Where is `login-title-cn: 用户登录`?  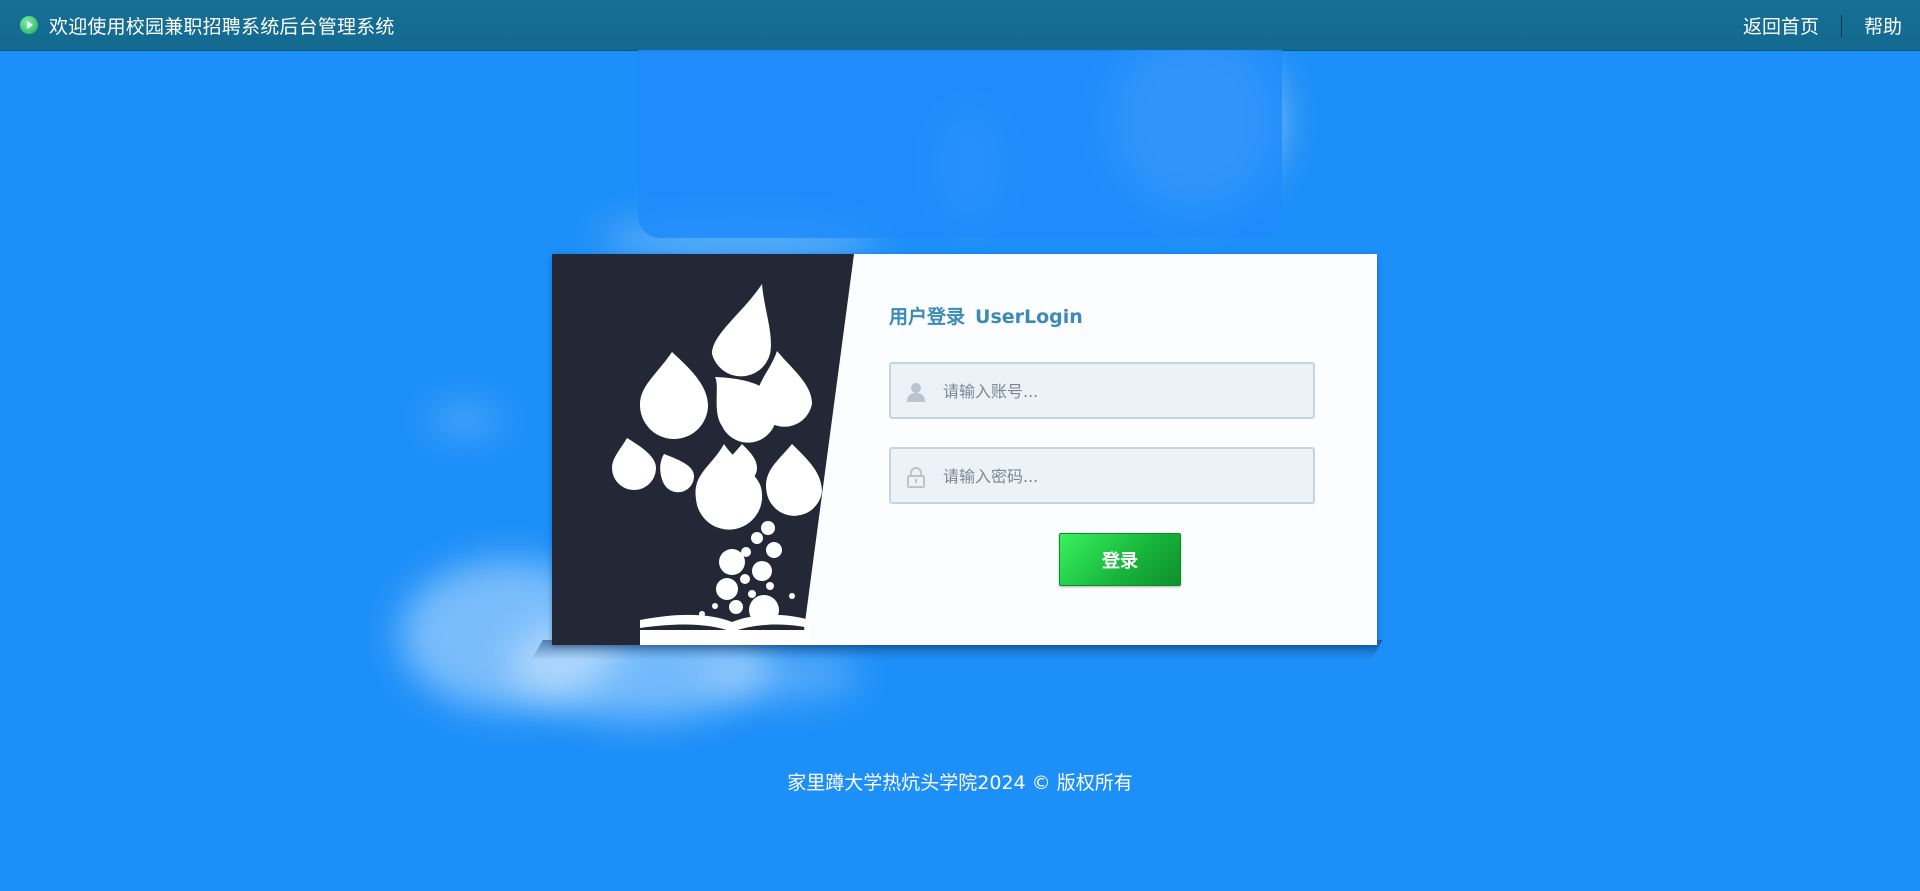
login-title-cn: 用户登录 is located at coordinates (927, 317).